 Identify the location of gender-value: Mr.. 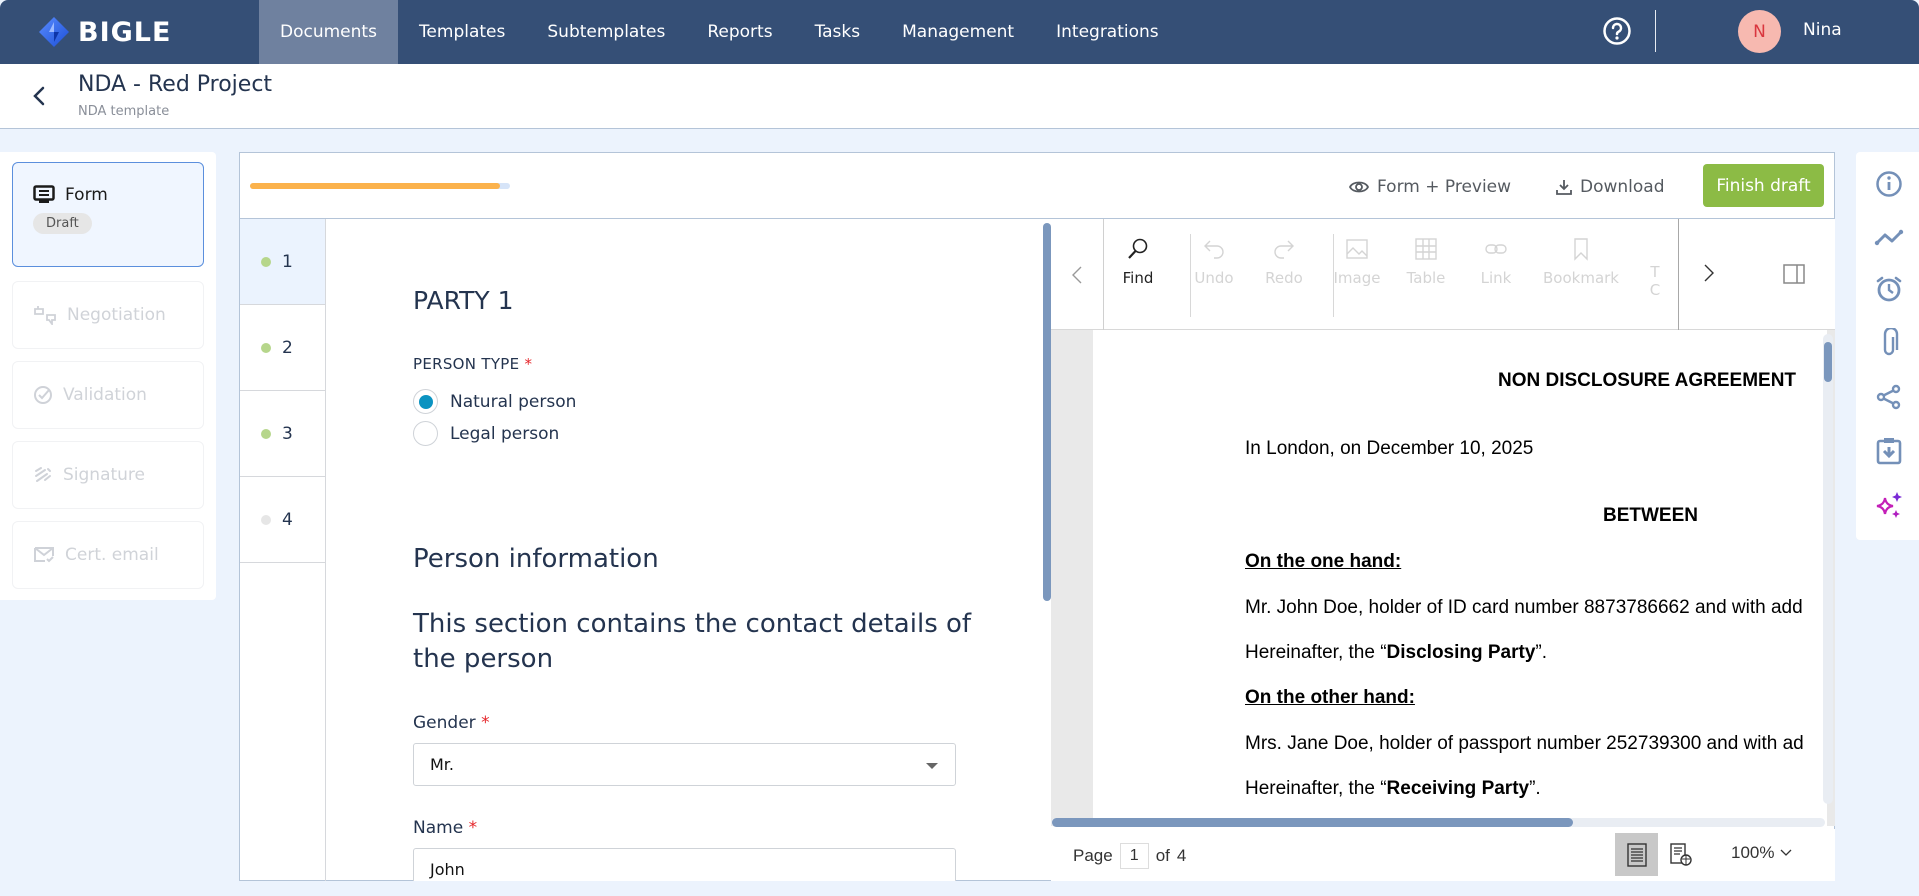
(442, 764).